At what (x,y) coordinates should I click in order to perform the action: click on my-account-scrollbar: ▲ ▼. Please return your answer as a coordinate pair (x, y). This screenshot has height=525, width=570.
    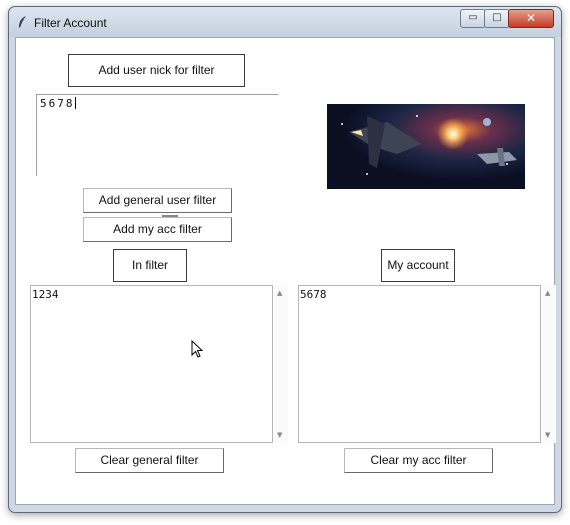
    Looking at the image, I should click on (549, 364).